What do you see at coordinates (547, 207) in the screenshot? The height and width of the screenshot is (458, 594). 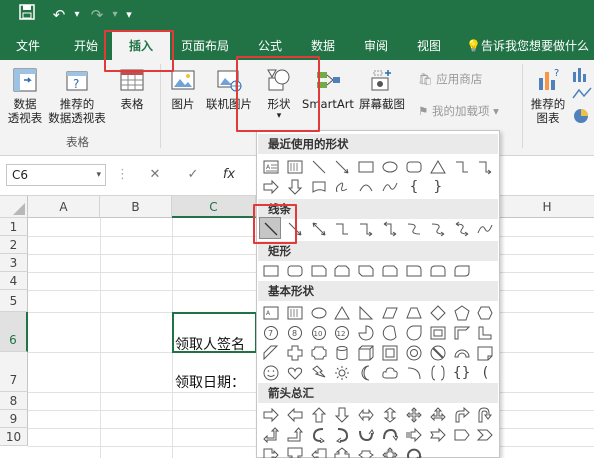 I see `column-header-h: H` at bounding box center [547, 207].